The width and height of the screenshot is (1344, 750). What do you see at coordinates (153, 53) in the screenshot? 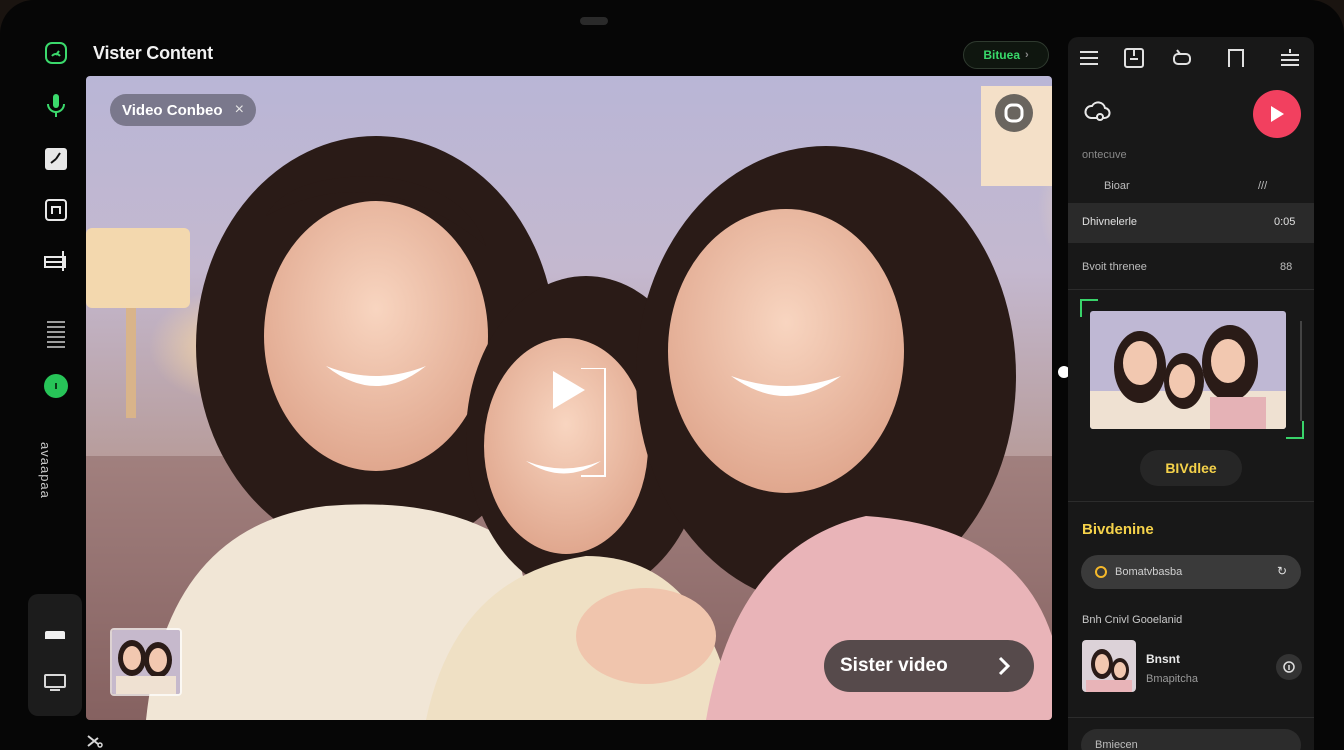
I see `app-title: Vister Content` at bounding box center [153, 53].